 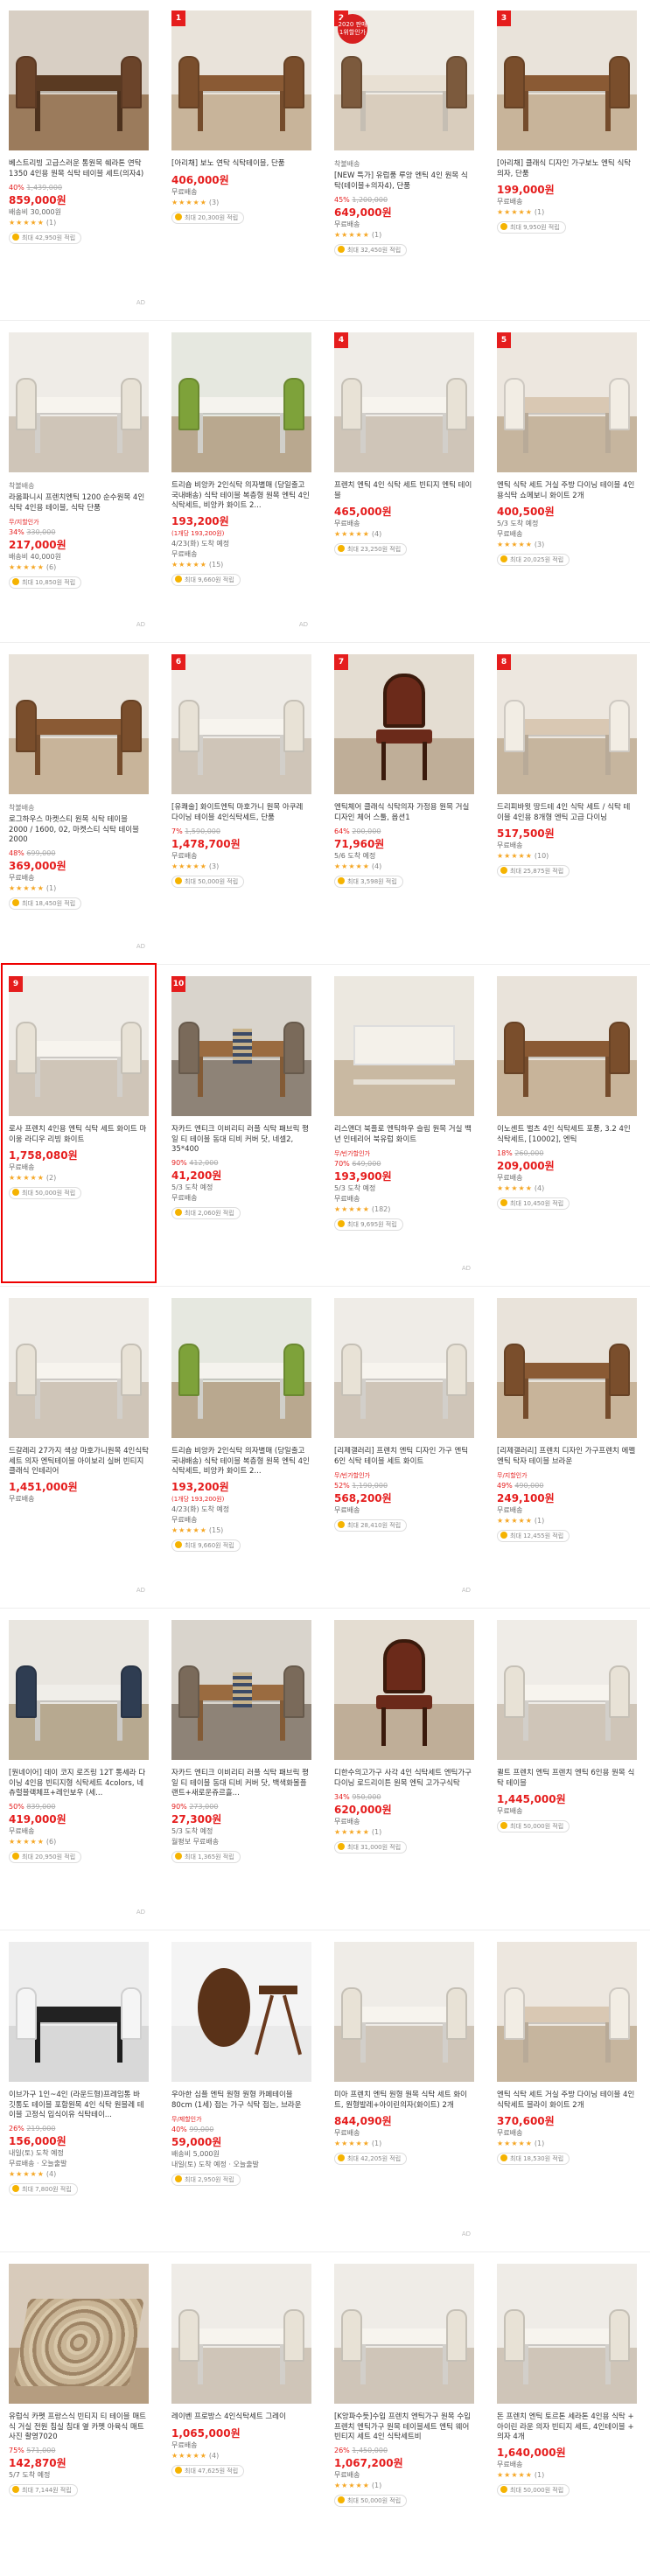 What do you see at coordinates (404, 724) in the screenshot?
I see `product-thumbnail: 7` at bounding box center [404, 724].